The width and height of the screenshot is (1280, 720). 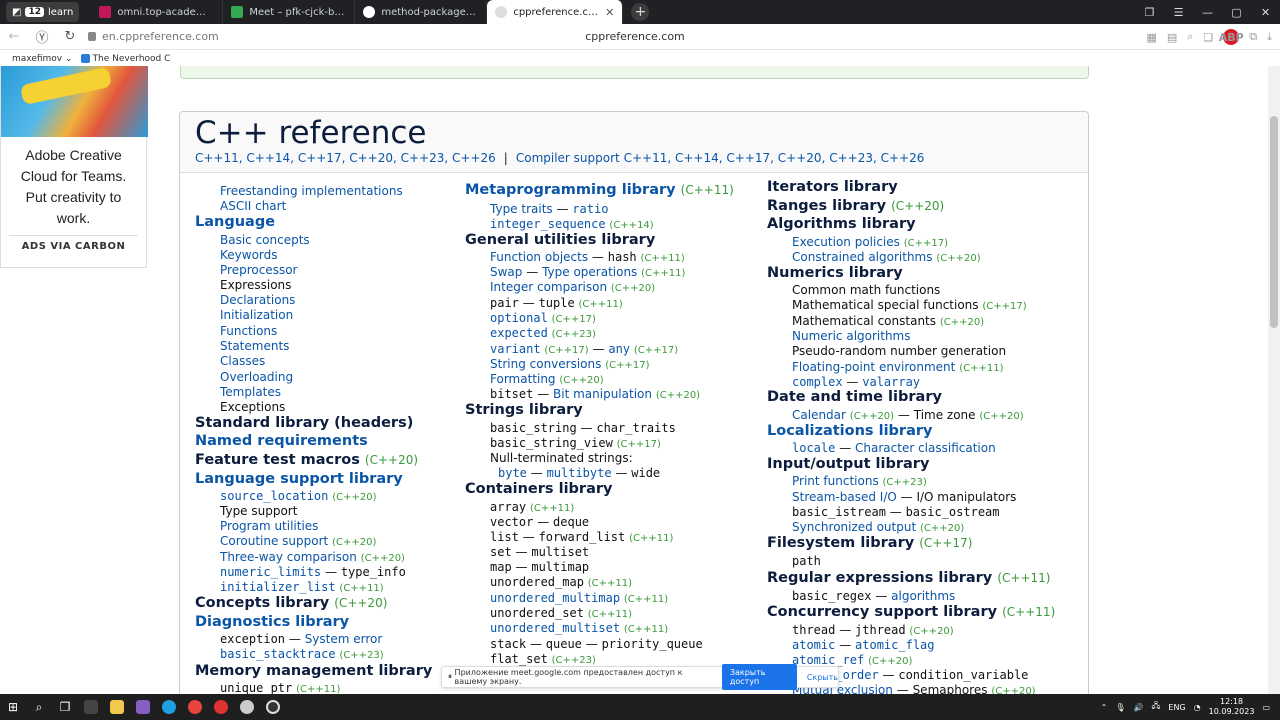 I want to click on reload-icon: ↻, so click(x=70, y=36).